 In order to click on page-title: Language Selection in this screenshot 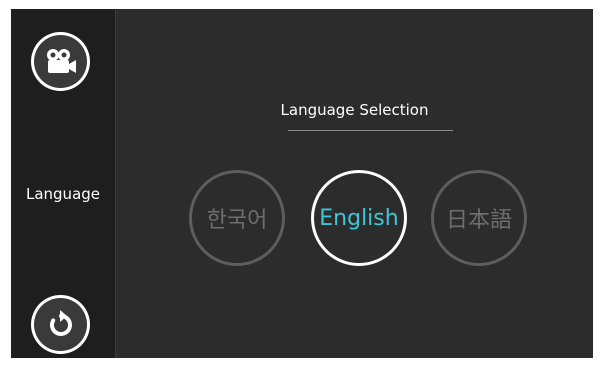, I will do `click(354, 110)`.